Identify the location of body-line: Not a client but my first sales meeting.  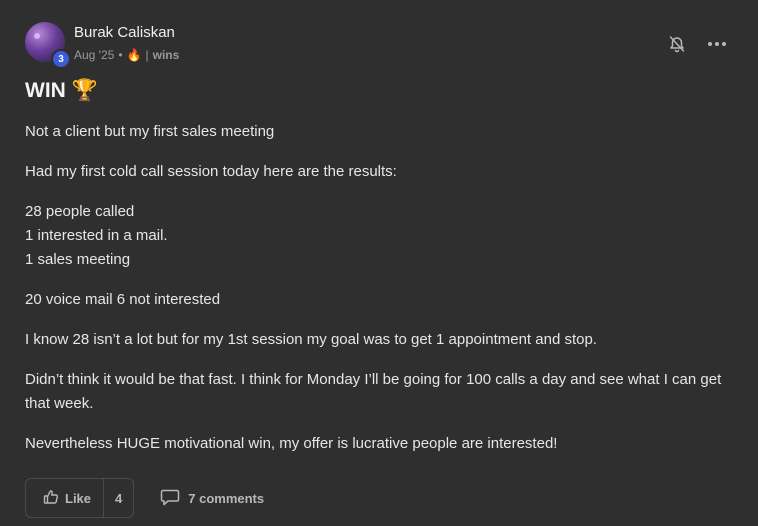
(150, 131).